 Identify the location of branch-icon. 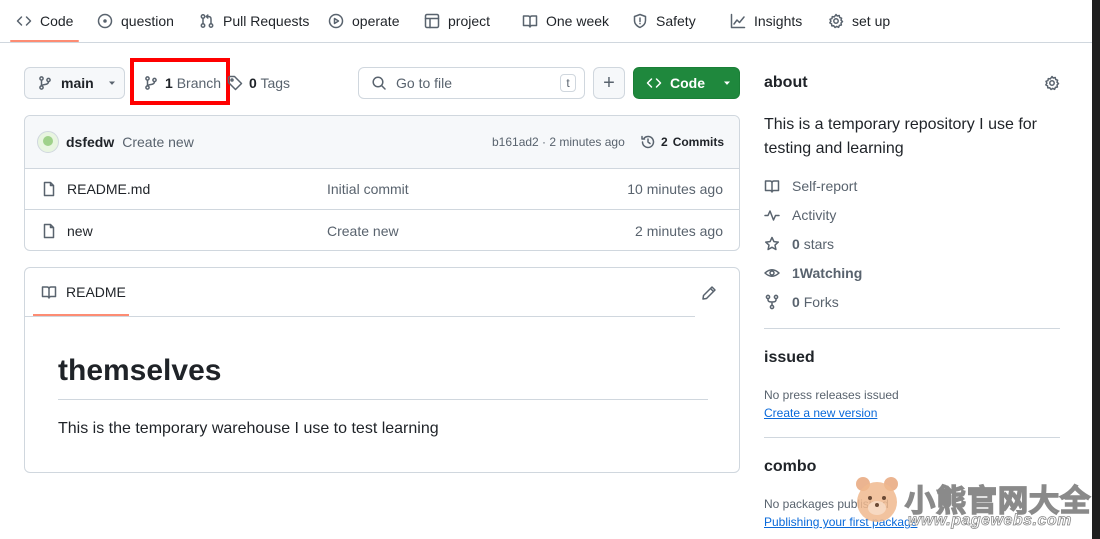
(45, 83).